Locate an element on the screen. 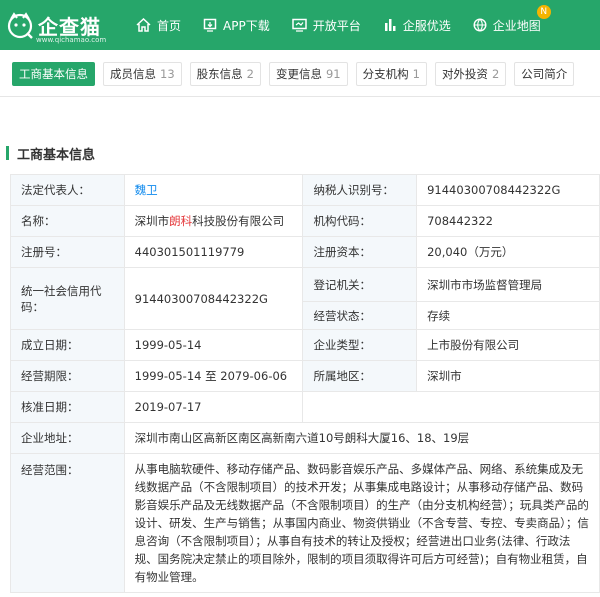 The height and width of the screenshot is (597, 600). address-label: 企业地址： is located at coordinates (67, 438).